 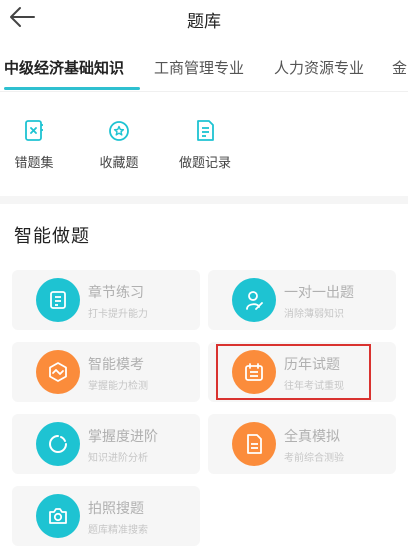 I want to click on card-photo-search: 拍照搜题 题库精准搜索, so click(x=106, y=516).